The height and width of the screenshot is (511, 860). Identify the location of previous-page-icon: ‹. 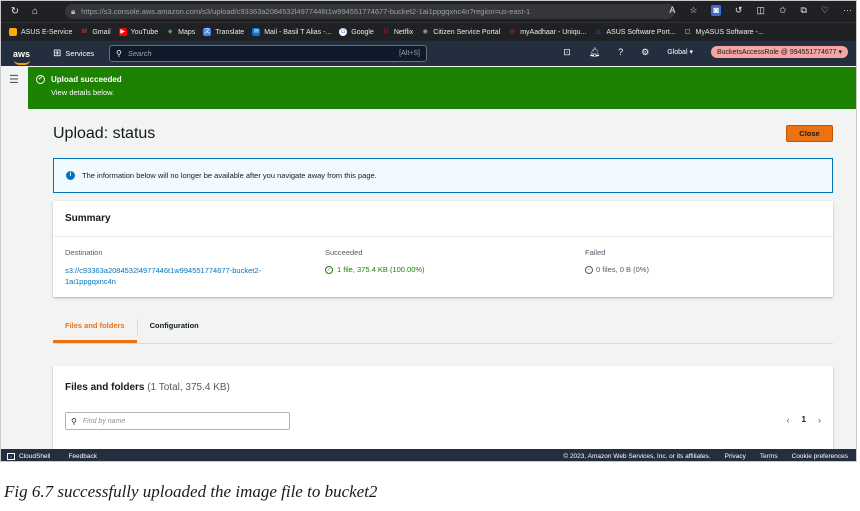
(788, 420).